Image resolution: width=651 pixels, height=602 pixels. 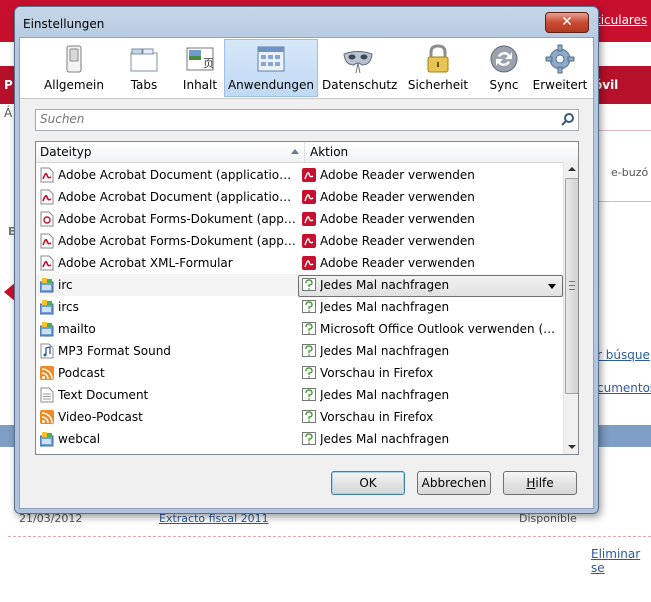 What do you see at coordinates (178, 197) in the screenshot?
I see `file-type-label: Adobe Acrobat Document (application/pdf)` at bounding box center [178, 197].